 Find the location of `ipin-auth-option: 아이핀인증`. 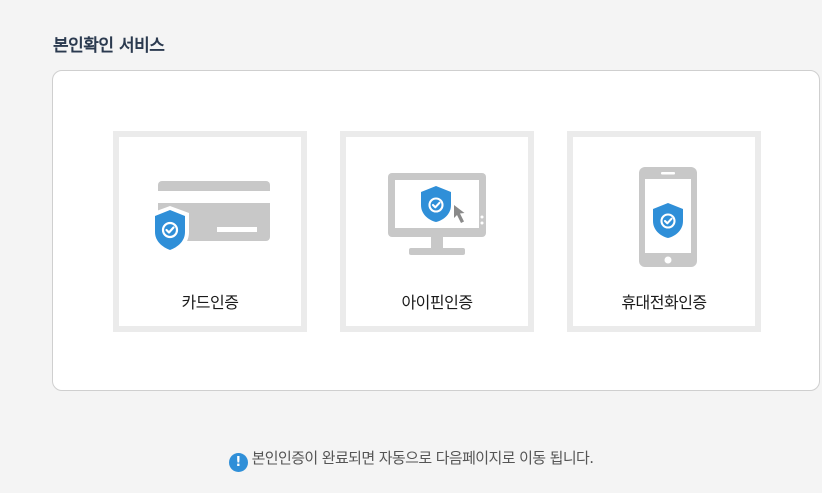

ipin-auth-option: 아이핀인증 is located at coordinates (437, 231).